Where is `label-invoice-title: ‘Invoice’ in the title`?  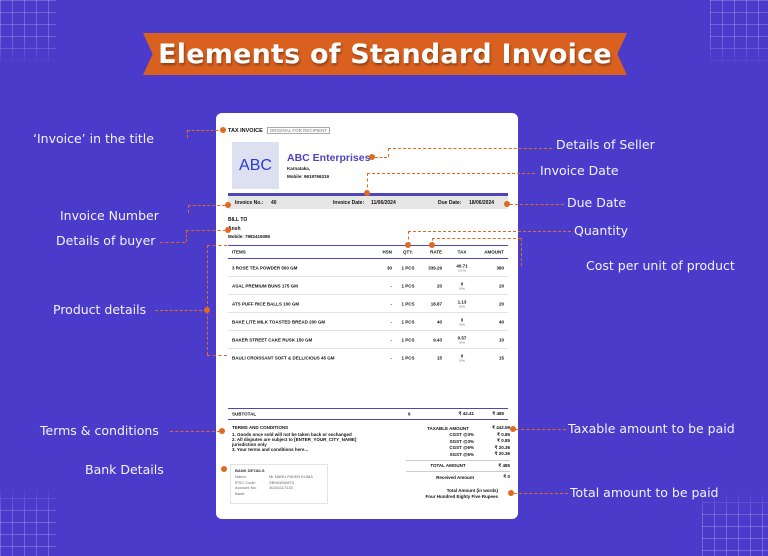
label-invoice-title: ‘Invoice’ in the title is located at coordinates (93, 138).